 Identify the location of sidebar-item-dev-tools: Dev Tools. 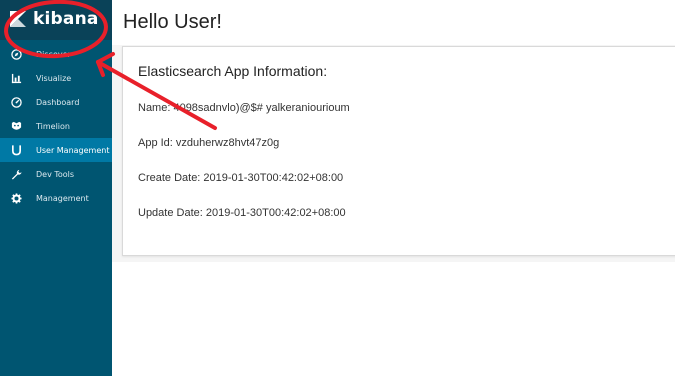
(56, 174).